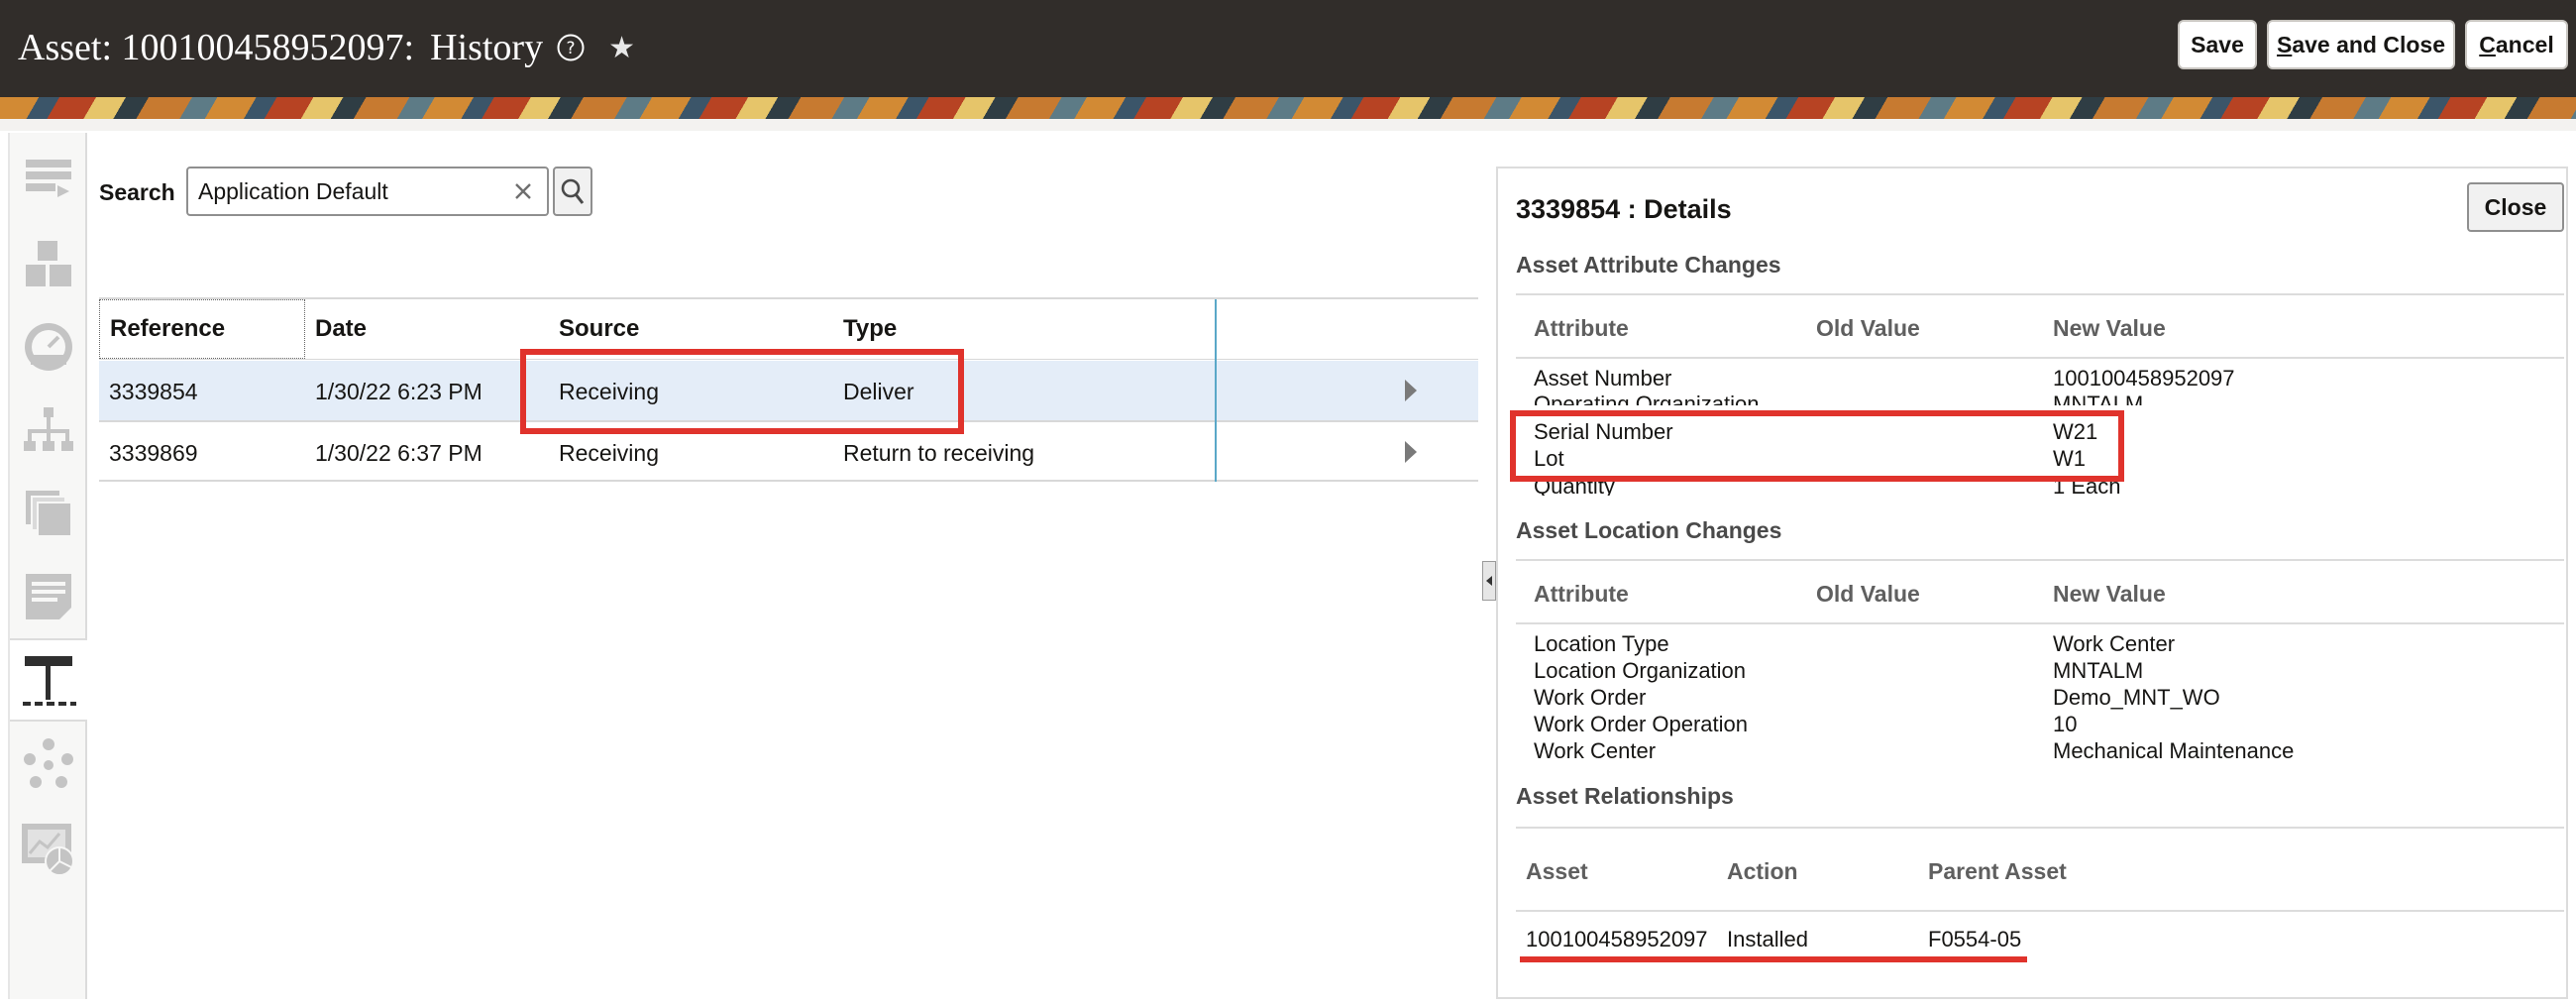  I want to click on cancel-button: Cancel, so click(2516, 45).